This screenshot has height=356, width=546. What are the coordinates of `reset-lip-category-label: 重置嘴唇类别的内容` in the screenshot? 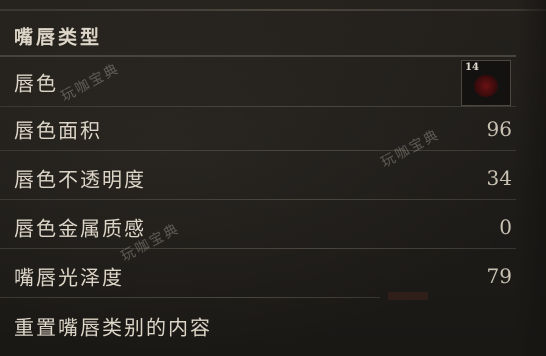 It's located at (113, 327).